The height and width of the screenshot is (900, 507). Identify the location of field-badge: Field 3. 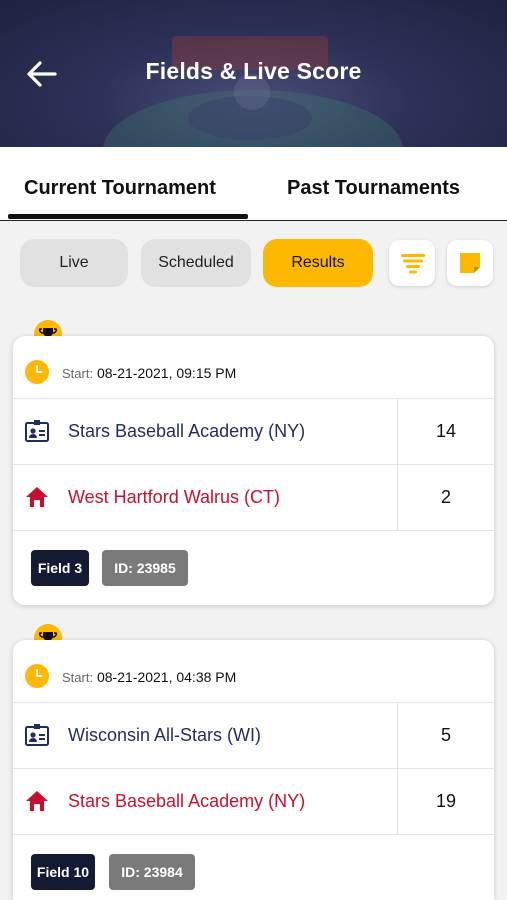
(60, 568).